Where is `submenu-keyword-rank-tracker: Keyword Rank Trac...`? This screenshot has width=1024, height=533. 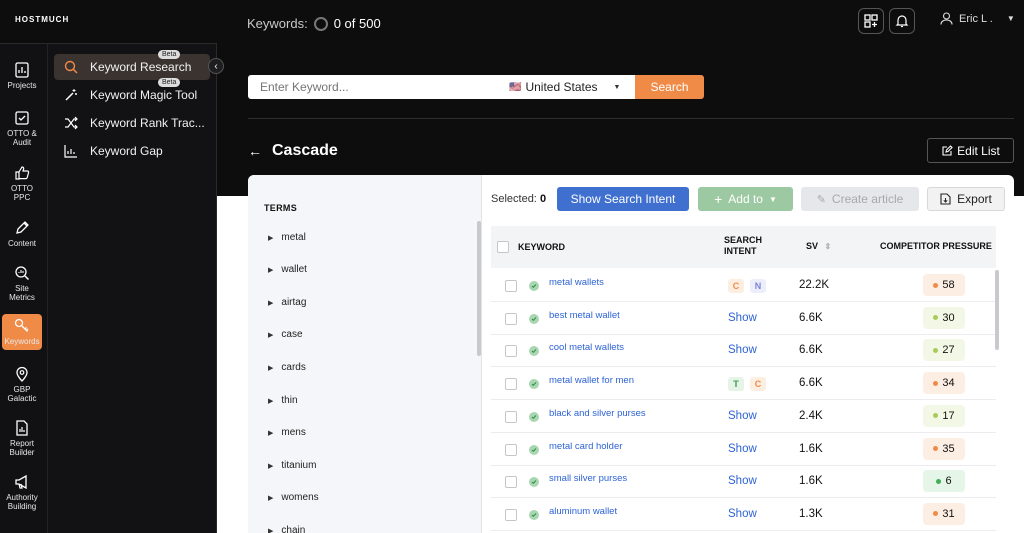 submenu-keyword-rank-tracker: Keyword Rank Trac... is located at coordinates (132, 123).